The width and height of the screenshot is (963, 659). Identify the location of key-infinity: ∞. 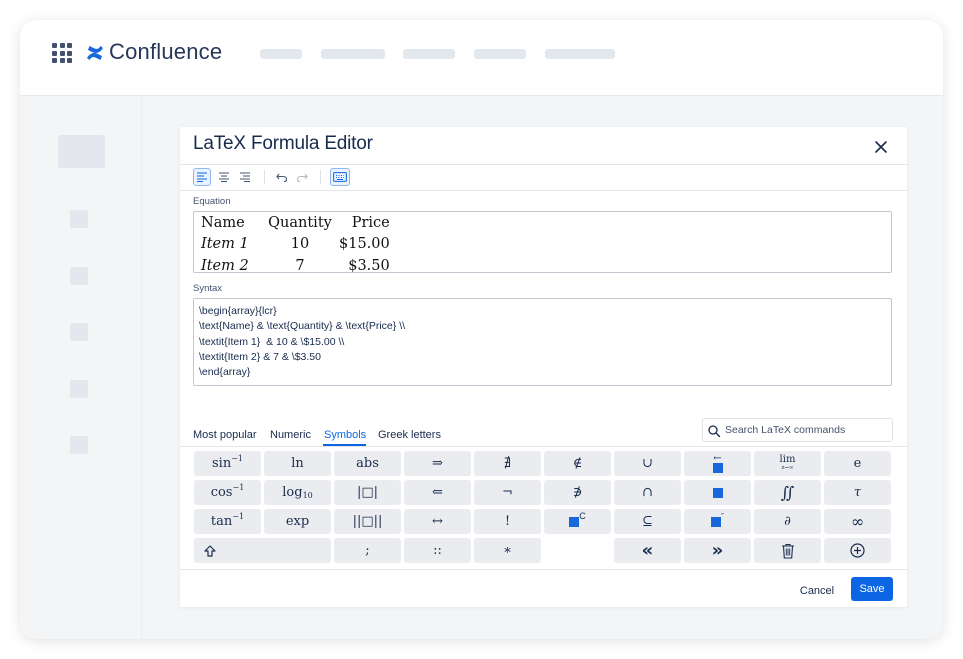
(857, 521).